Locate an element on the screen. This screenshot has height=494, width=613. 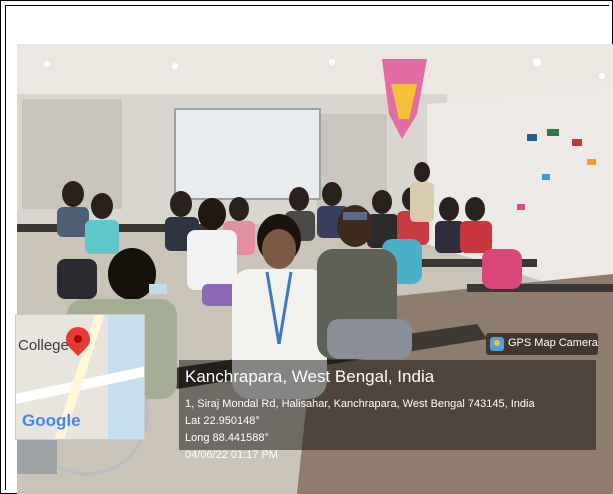
gps-map-camera-badge: GPS Map Camera is located at coordinates (542, 344).